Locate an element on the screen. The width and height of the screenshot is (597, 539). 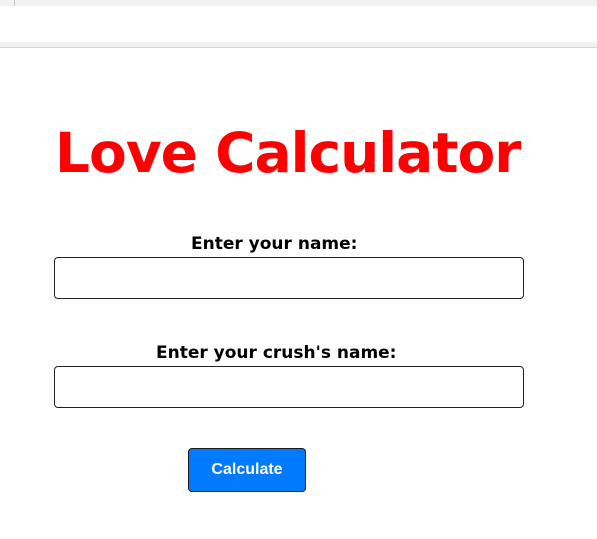
browser-tab-strip is located at coordinates (298, 3).